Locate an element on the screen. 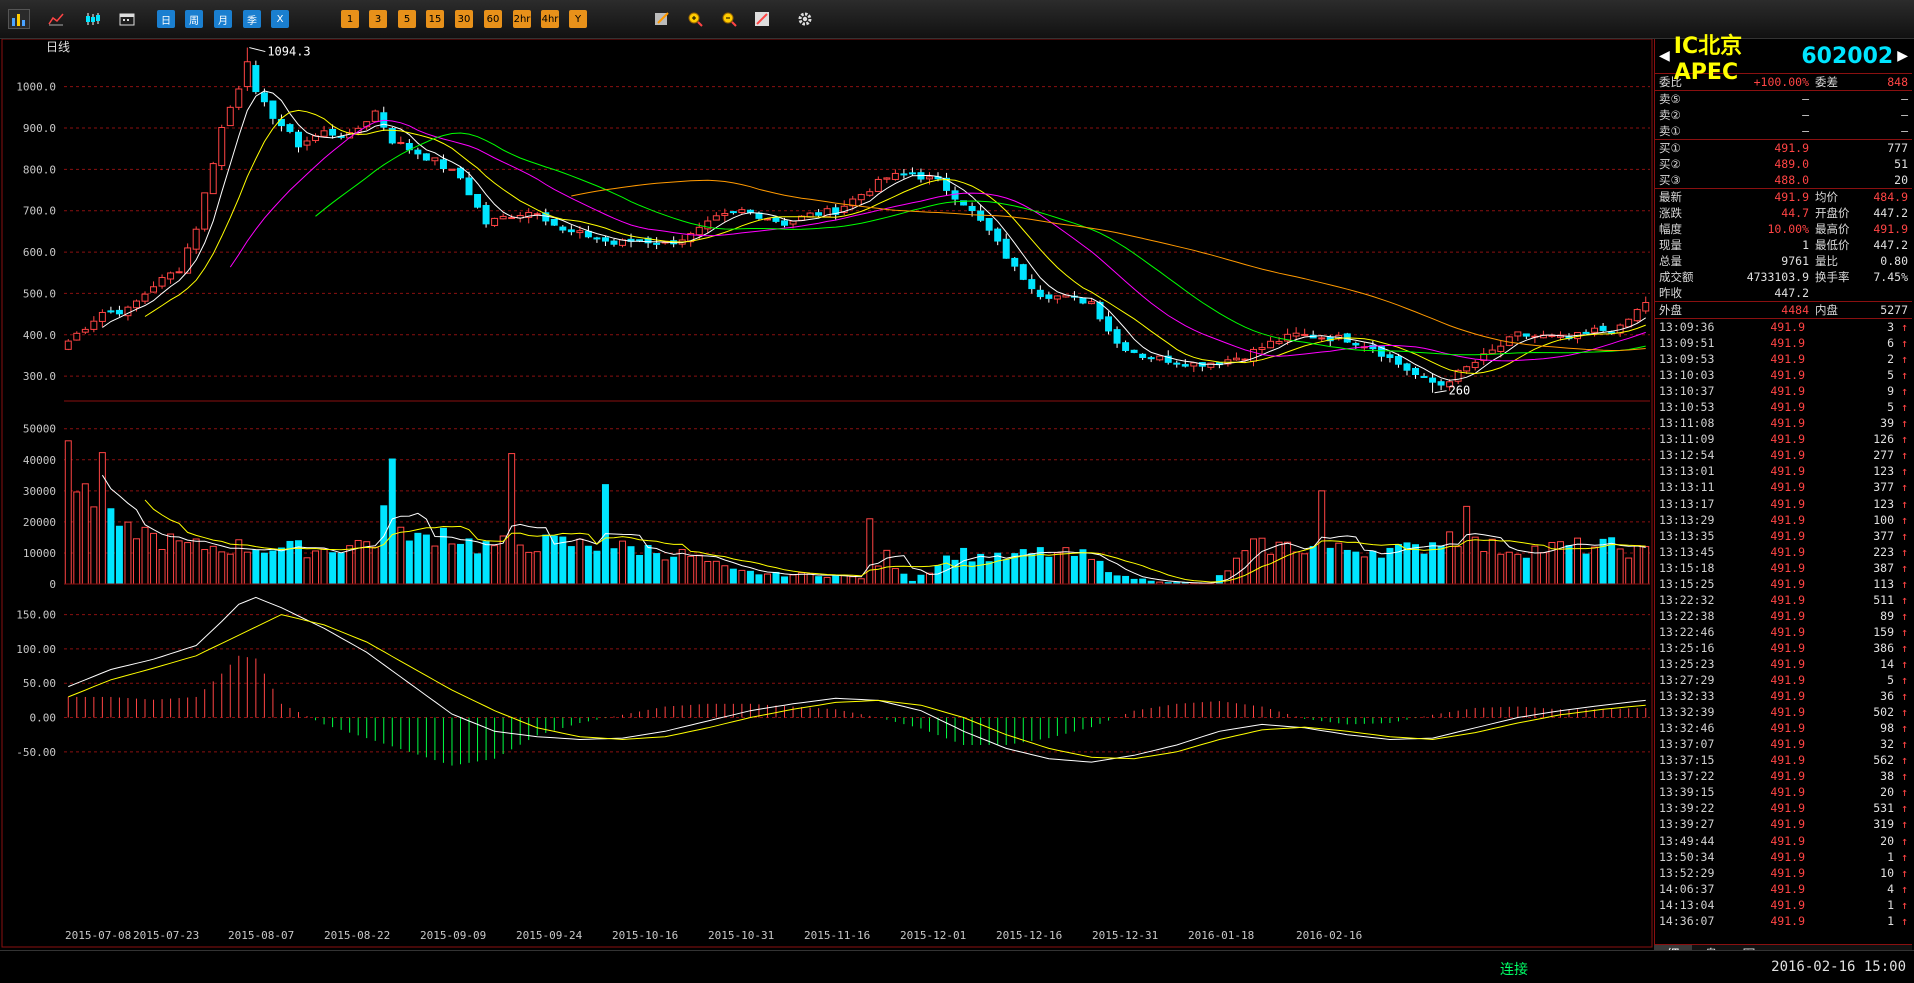  bid-price: 488.0 is located at coordinates (1791, 180).